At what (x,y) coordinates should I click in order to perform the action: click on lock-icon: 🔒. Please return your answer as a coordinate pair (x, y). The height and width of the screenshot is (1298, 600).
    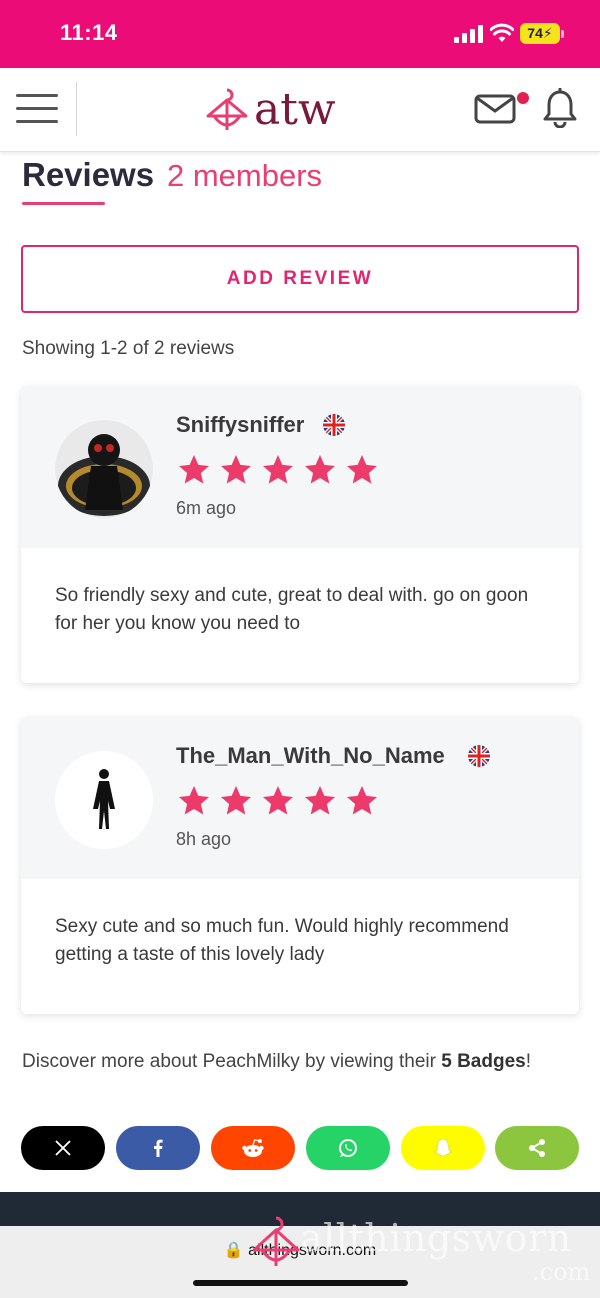
    Looking at the image, I should click on (233, 1250).